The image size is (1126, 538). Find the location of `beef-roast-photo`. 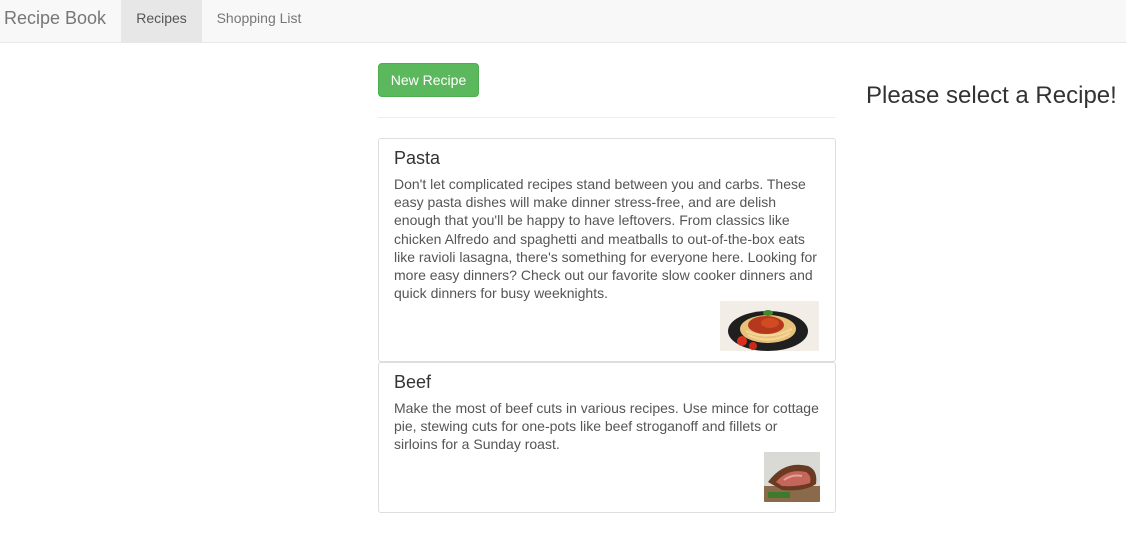

beef-roast-photo is located at coordinates (792, 477).